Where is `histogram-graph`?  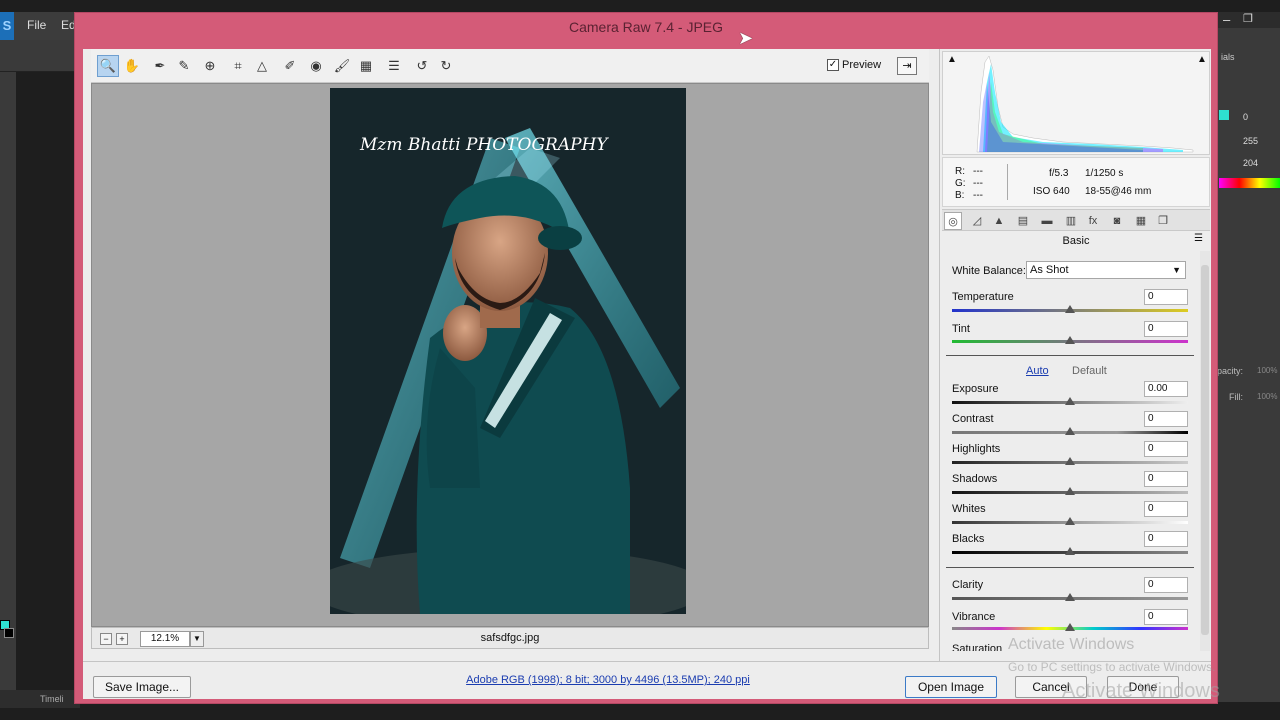 histogram-graph is located at coordinates (1085, 104).